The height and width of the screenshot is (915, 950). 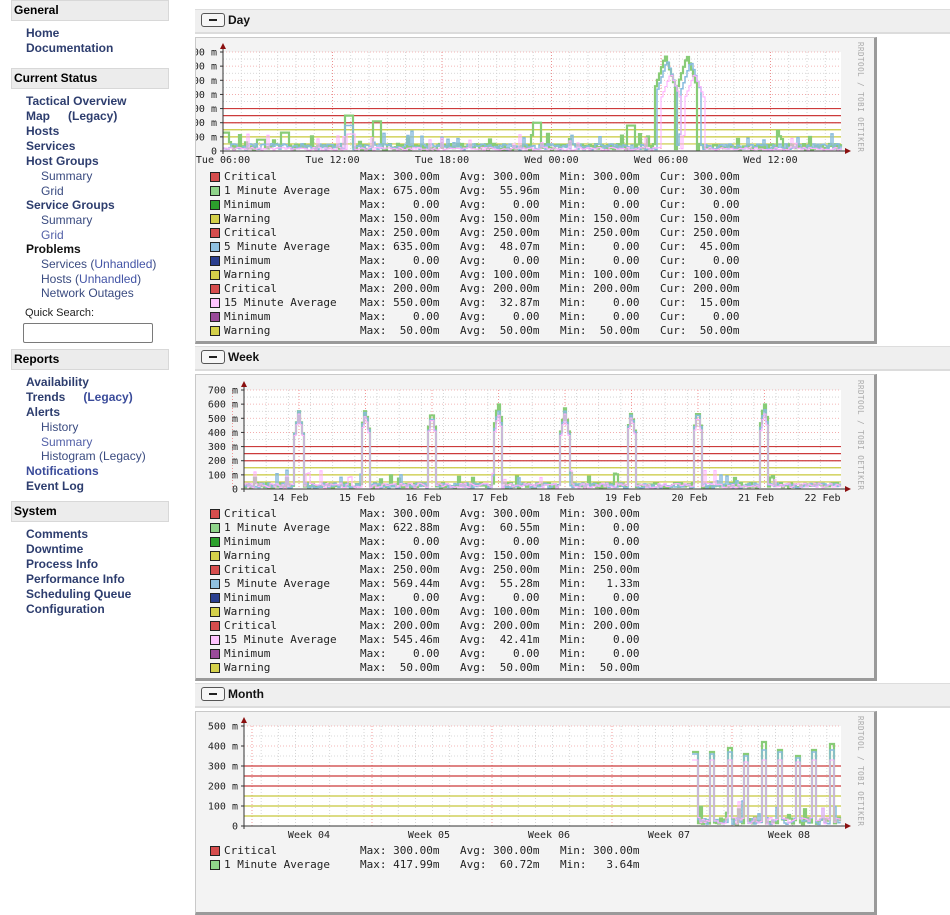 What do you see at coordinates (90, 235) in the screenshot?
I see `nav-service-groups-grid: Grid` at bounding box center [90, 235].